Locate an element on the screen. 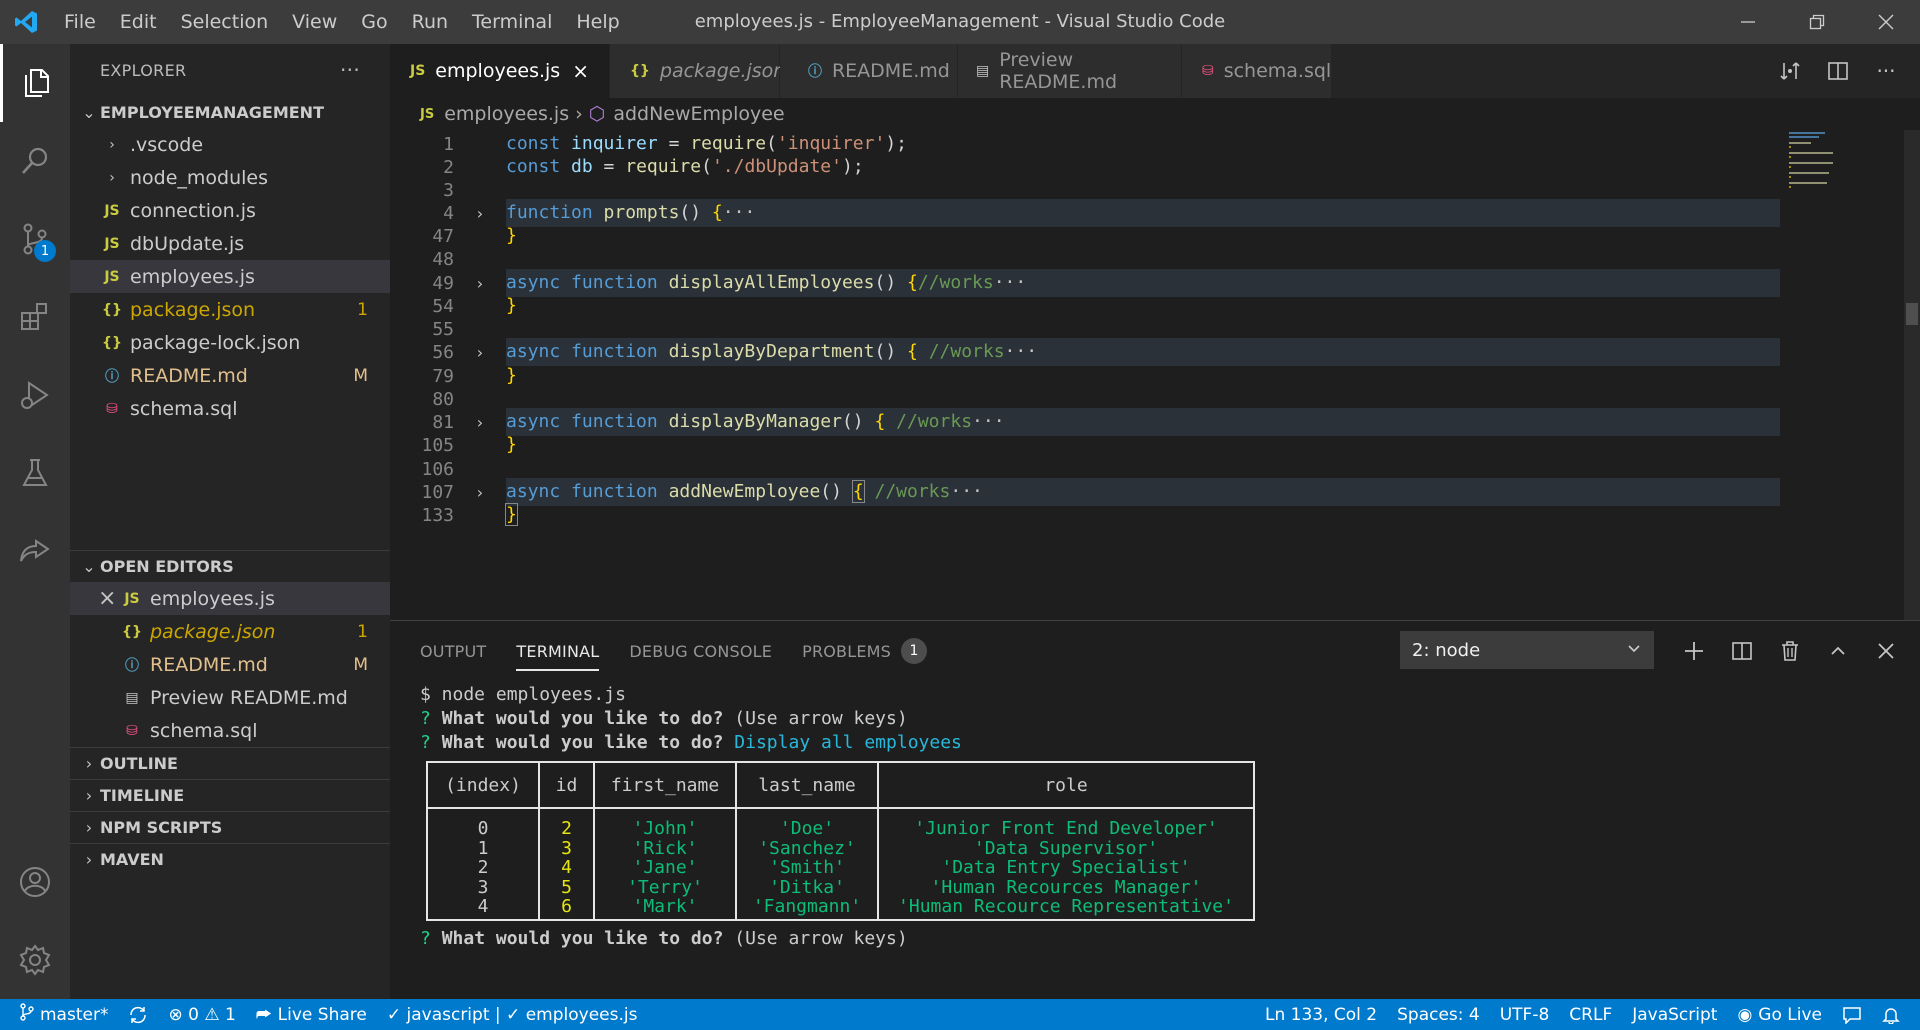  tree-folder-node-modules: › node_modules is located at coordinates (230, 177).